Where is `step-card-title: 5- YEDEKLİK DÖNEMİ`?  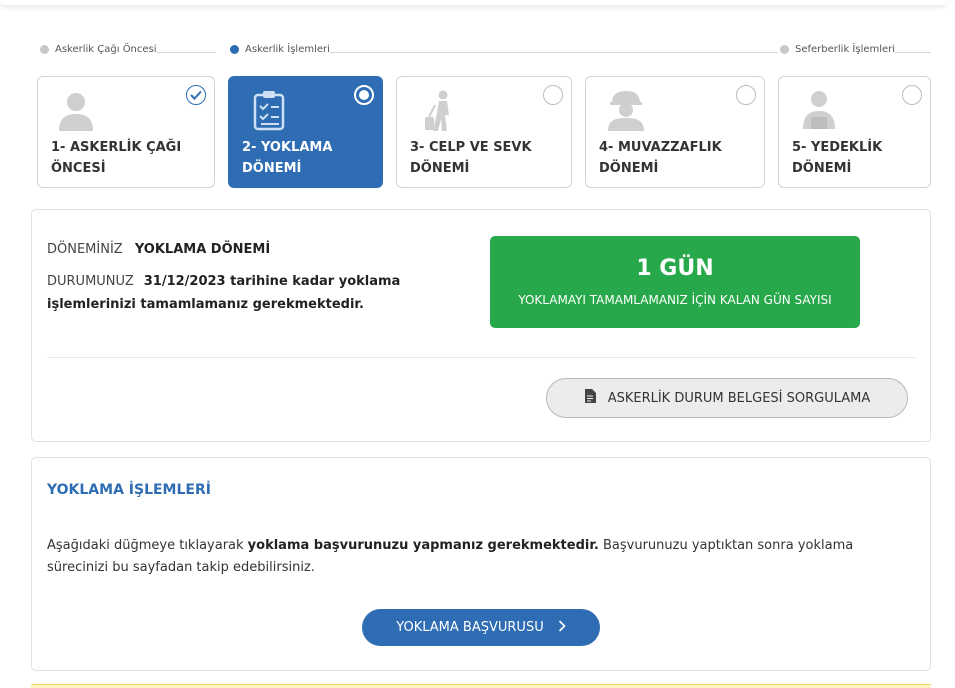
step-card-title: 5- YEDEKLİK DÖNEMİ is located at coordinates (837, 158).